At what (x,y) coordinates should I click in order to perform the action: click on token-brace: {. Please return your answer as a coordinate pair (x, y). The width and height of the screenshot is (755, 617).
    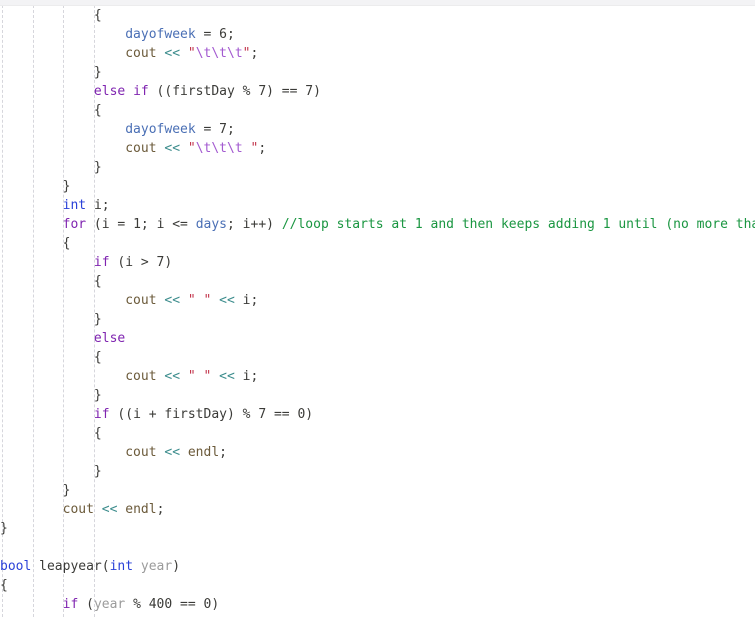
    Looking at the image, I should click on (97, 357).